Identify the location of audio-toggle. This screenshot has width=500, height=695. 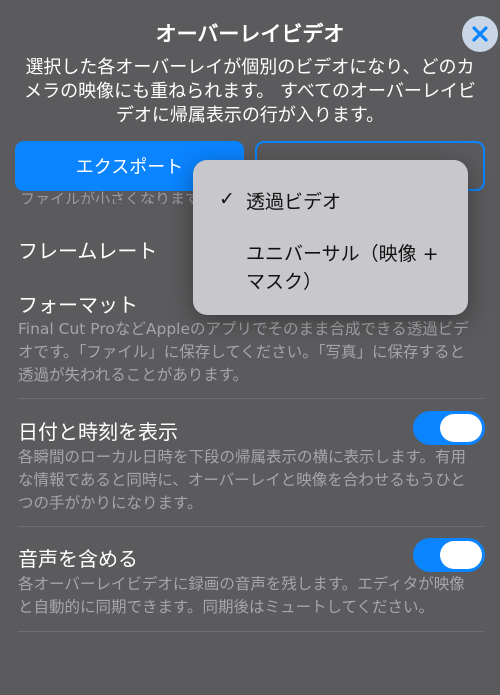
(449, 555).